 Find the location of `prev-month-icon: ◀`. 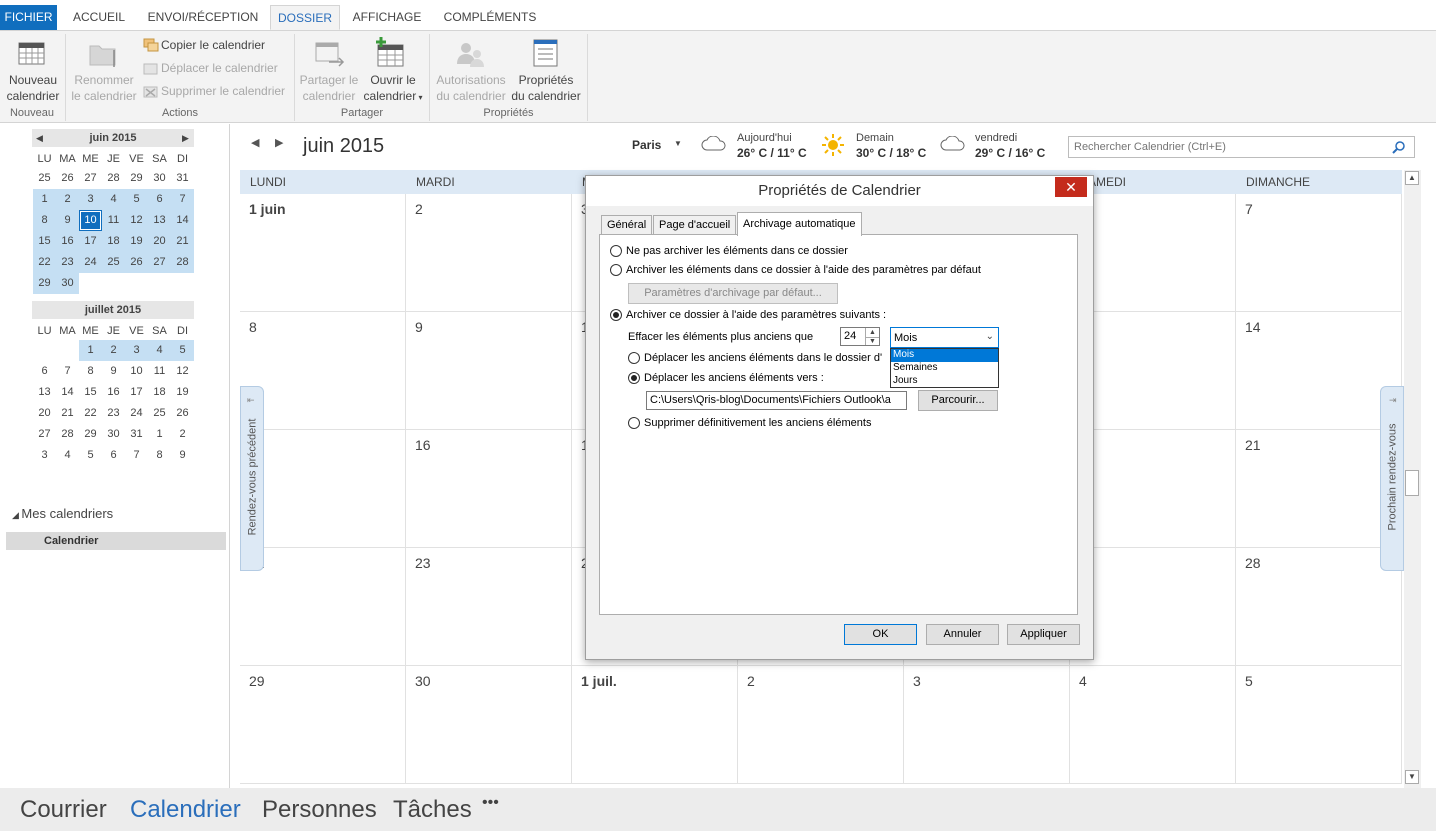

prev-month-icon: ◀ is located at coordinates (255, 142).